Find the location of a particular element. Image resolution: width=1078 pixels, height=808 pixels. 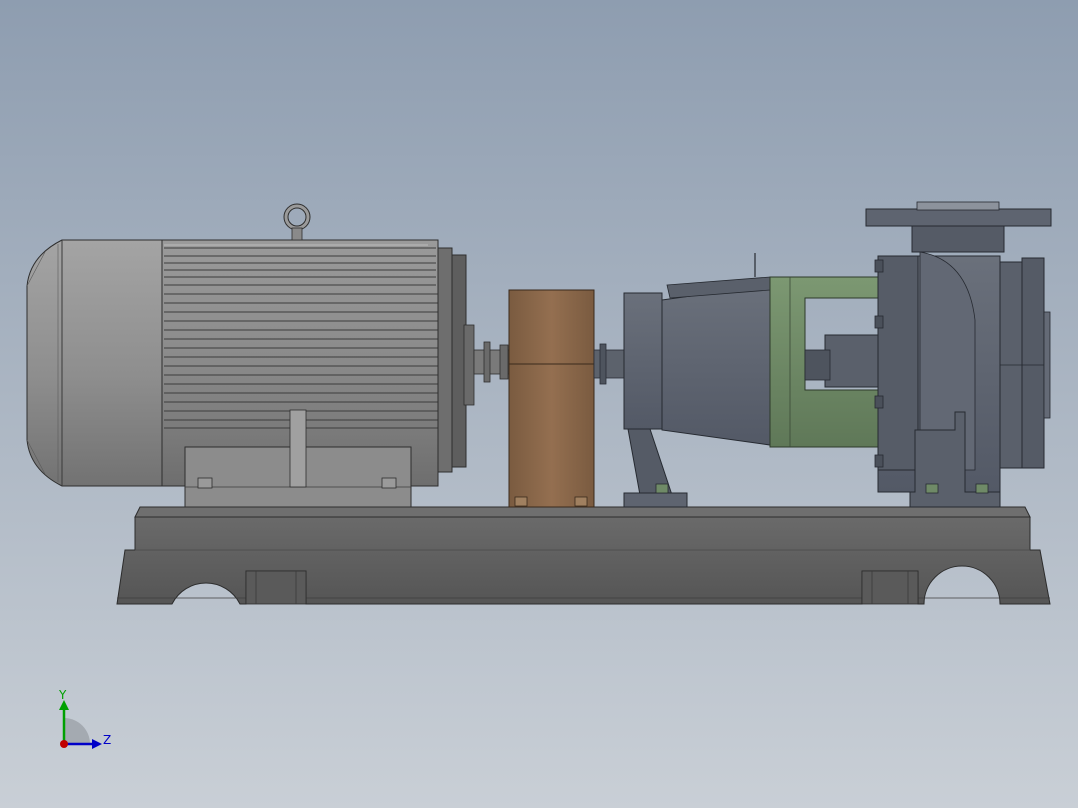

motor-shaft is located at coordinates (491, 362).